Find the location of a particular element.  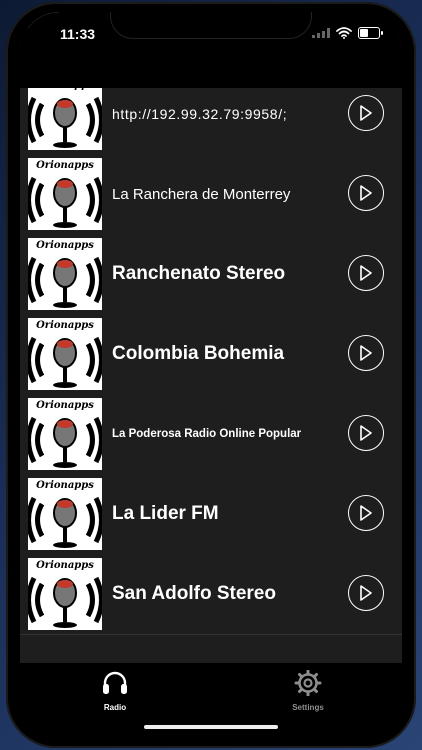

status-bar: 11:33 is located at coordinates (211, 50).